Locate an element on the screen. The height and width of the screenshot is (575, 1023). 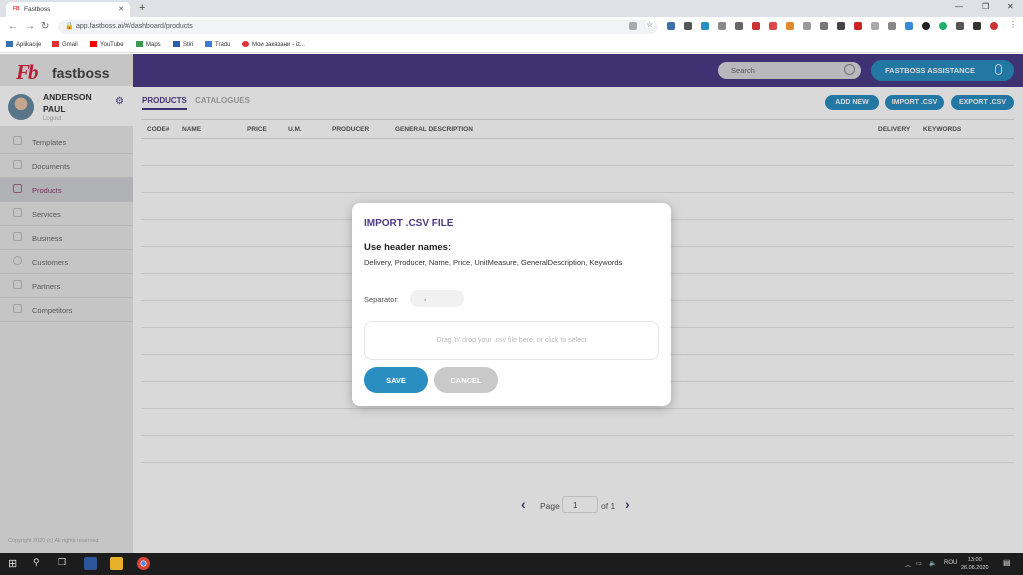
forward-icon: → is located at coordinates (30, 26).